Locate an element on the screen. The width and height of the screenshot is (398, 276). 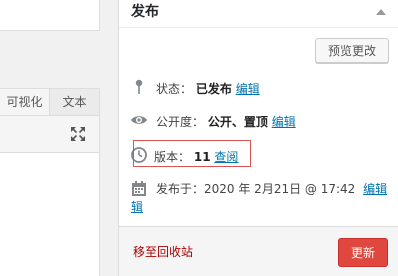
update-button: 更新 is located at coordinates (363, 252).